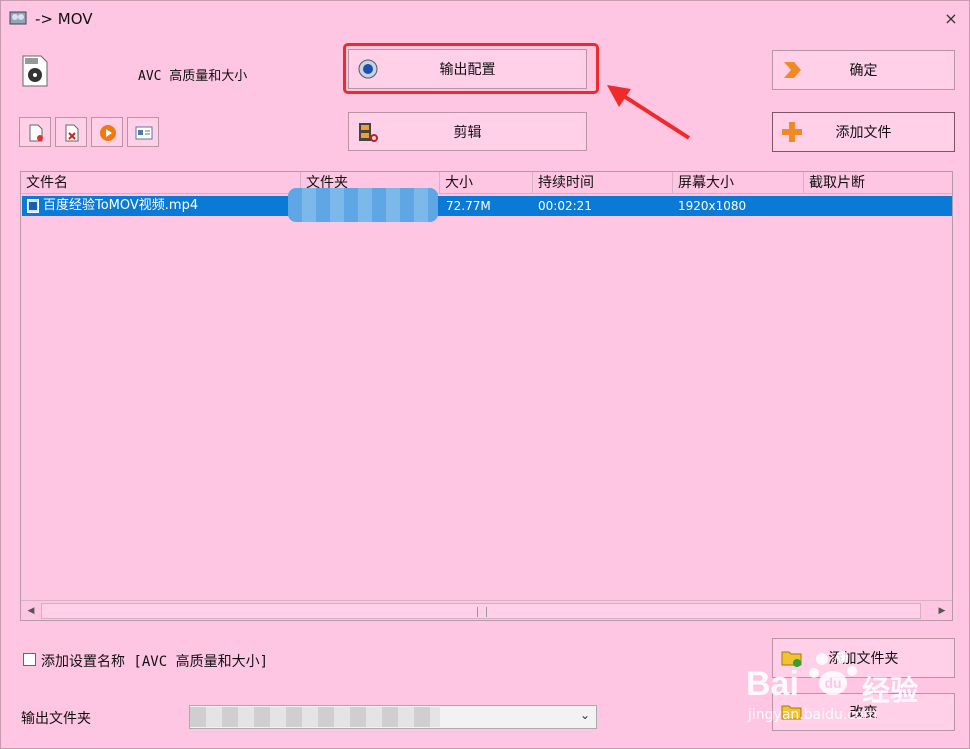  I want to click on file-delete-icon, so click(72, 133).